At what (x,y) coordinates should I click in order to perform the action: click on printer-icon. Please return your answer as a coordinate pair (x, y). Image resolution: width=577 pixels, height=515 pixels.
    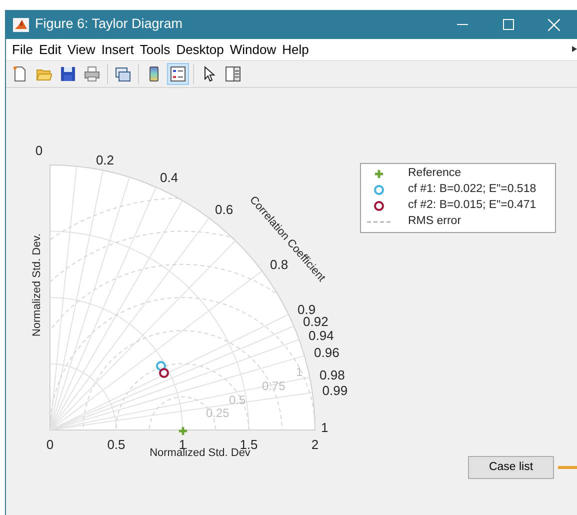
    Looking at the image, I should click on (92, 74).